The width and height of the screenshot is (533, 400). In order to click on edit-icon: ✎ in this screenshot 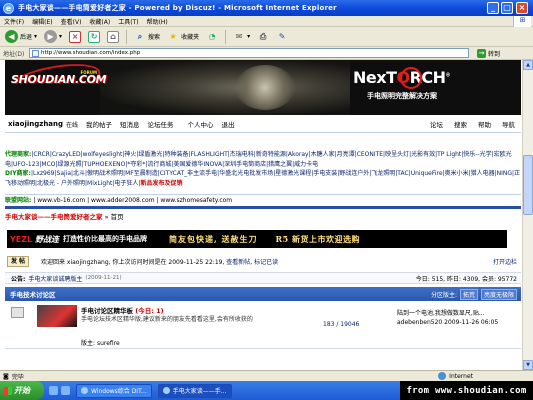, I will do `click(282, 36)`.